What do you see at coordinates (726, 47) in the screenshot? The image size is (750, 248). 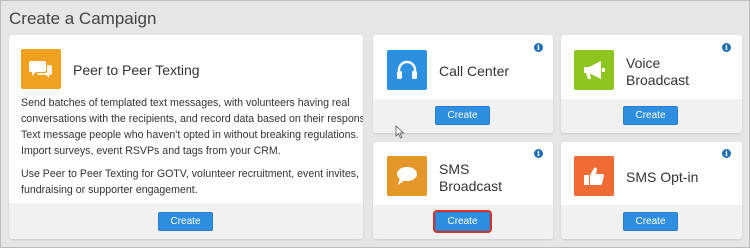 I see `voice-broadcast-info-icon: i` at bounding box center [726, 47].